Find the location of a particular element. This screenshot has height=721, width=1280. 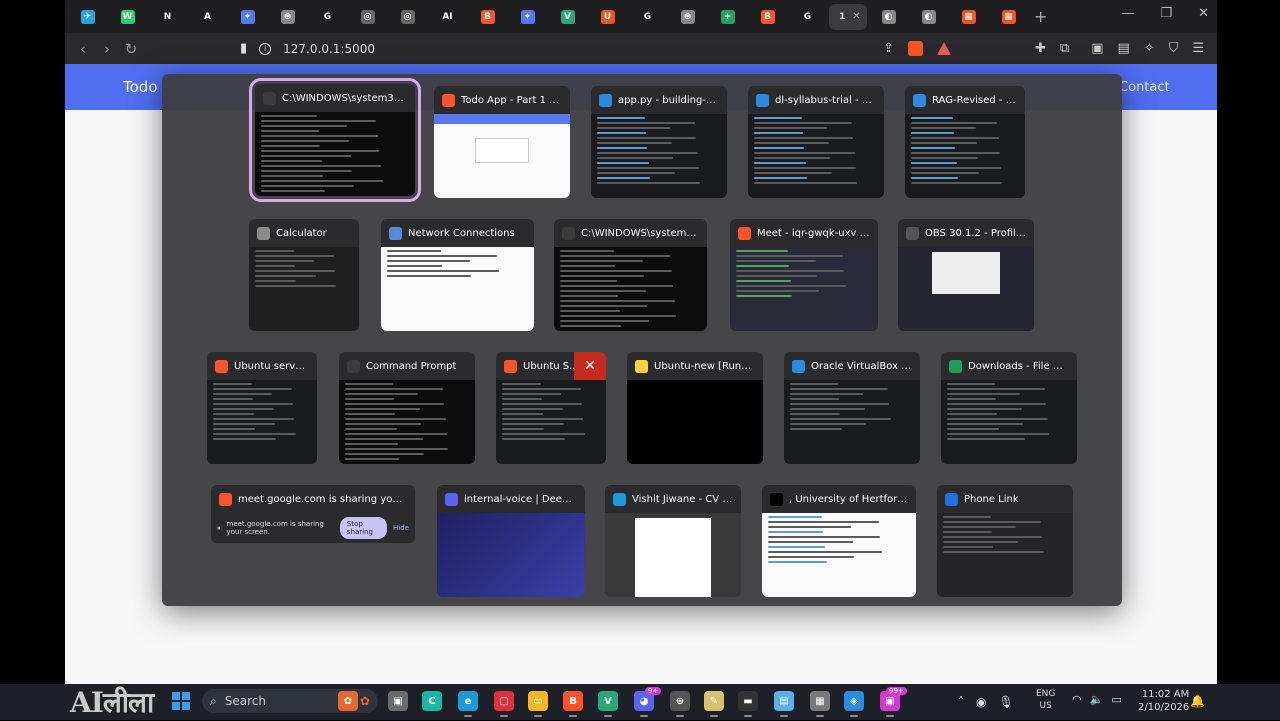

browser-tab: AI is located at coordinates (447, 17).